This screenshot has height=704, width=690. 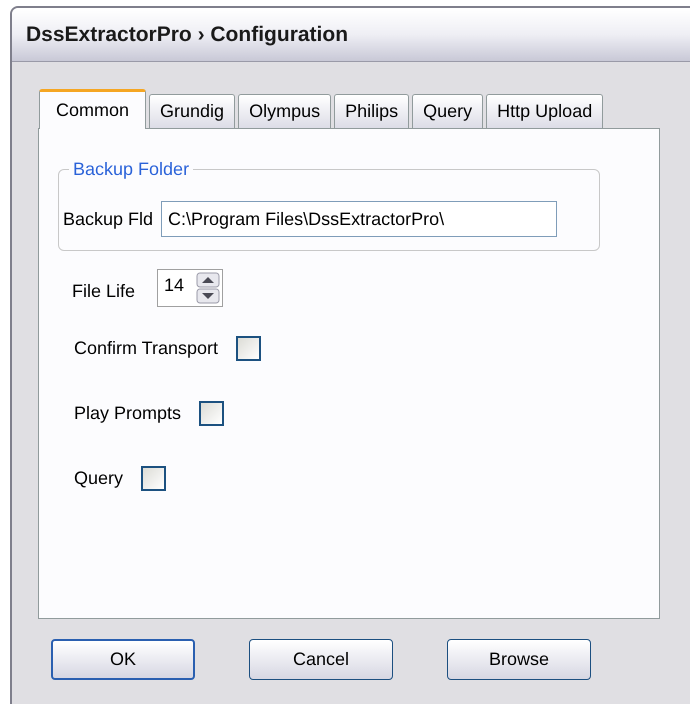 What do you see at coordinates (448, 111) in the screenshot?
I see `tab: Query` at bounding box center [448, 111].